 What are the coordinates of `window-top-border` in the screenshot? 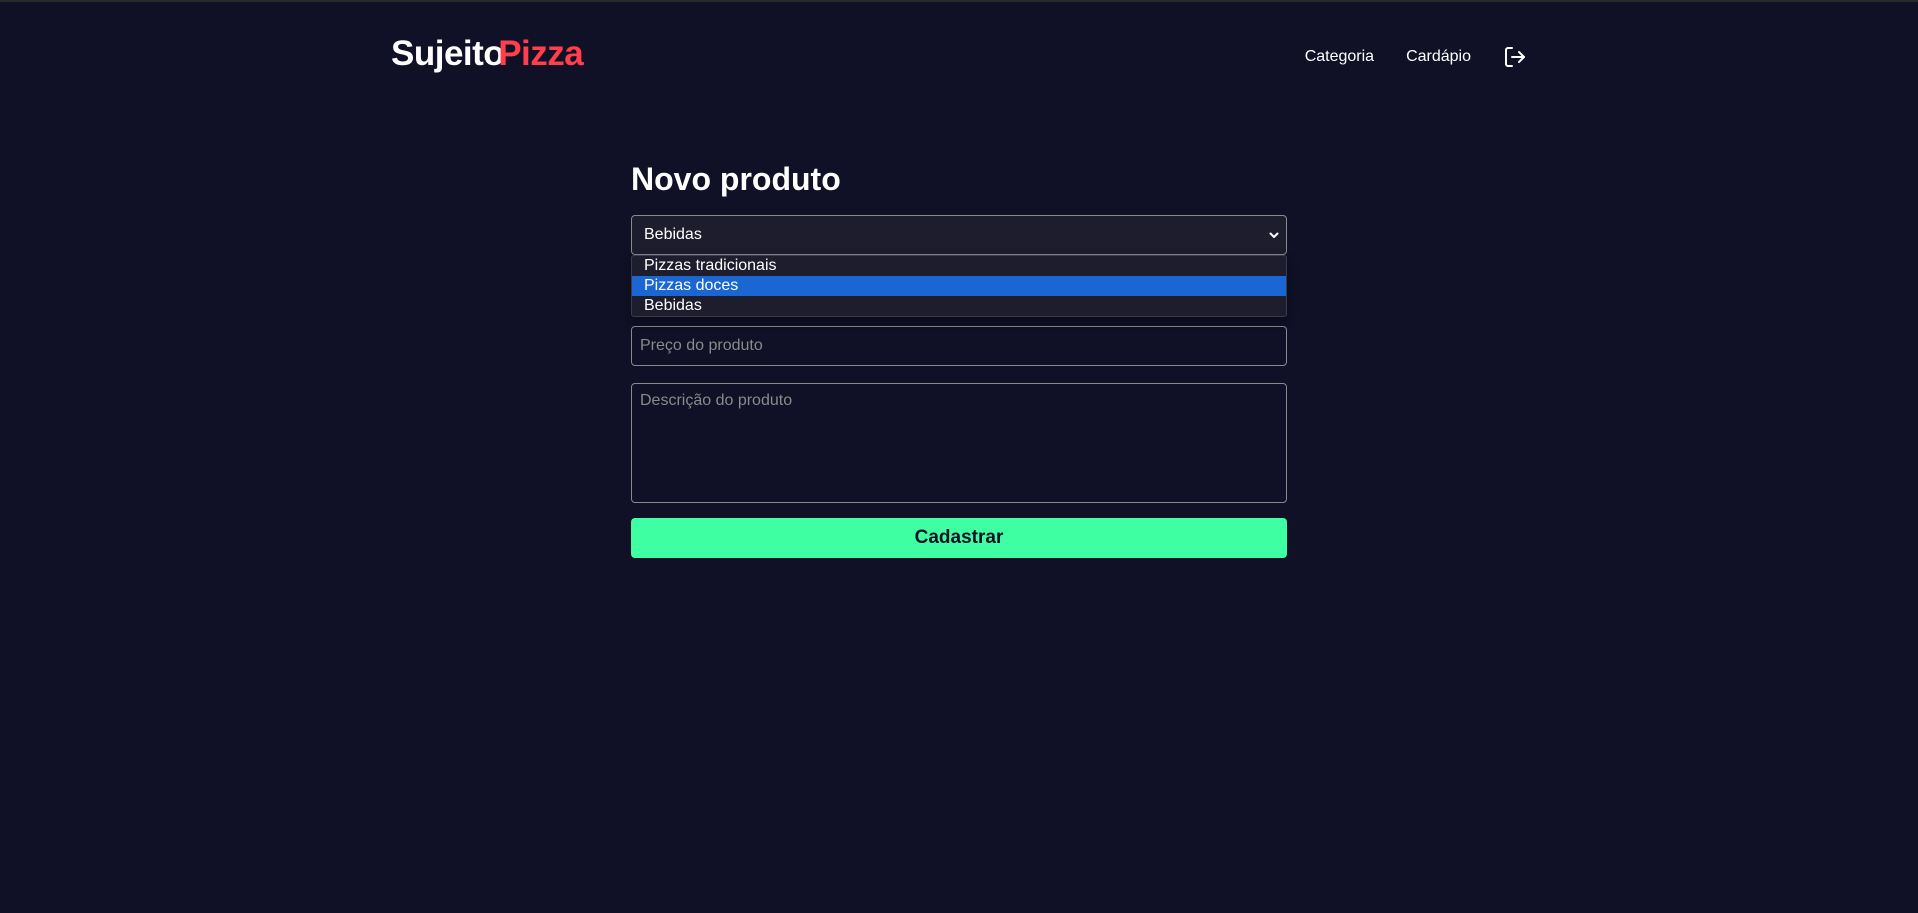 It's located at (959, 1).